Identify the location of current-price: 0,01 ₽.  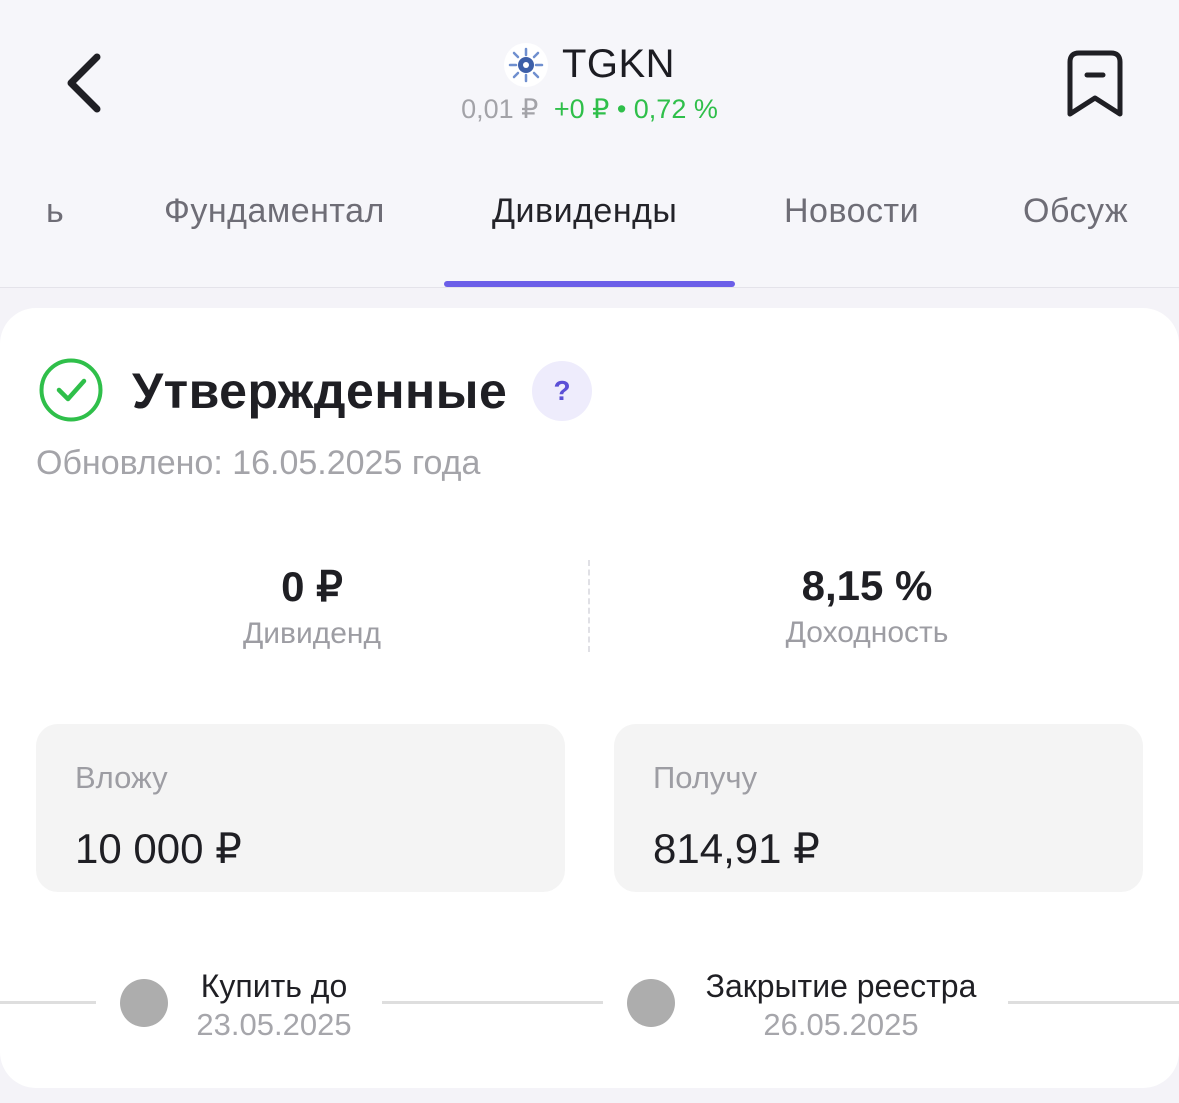
(500, 108).